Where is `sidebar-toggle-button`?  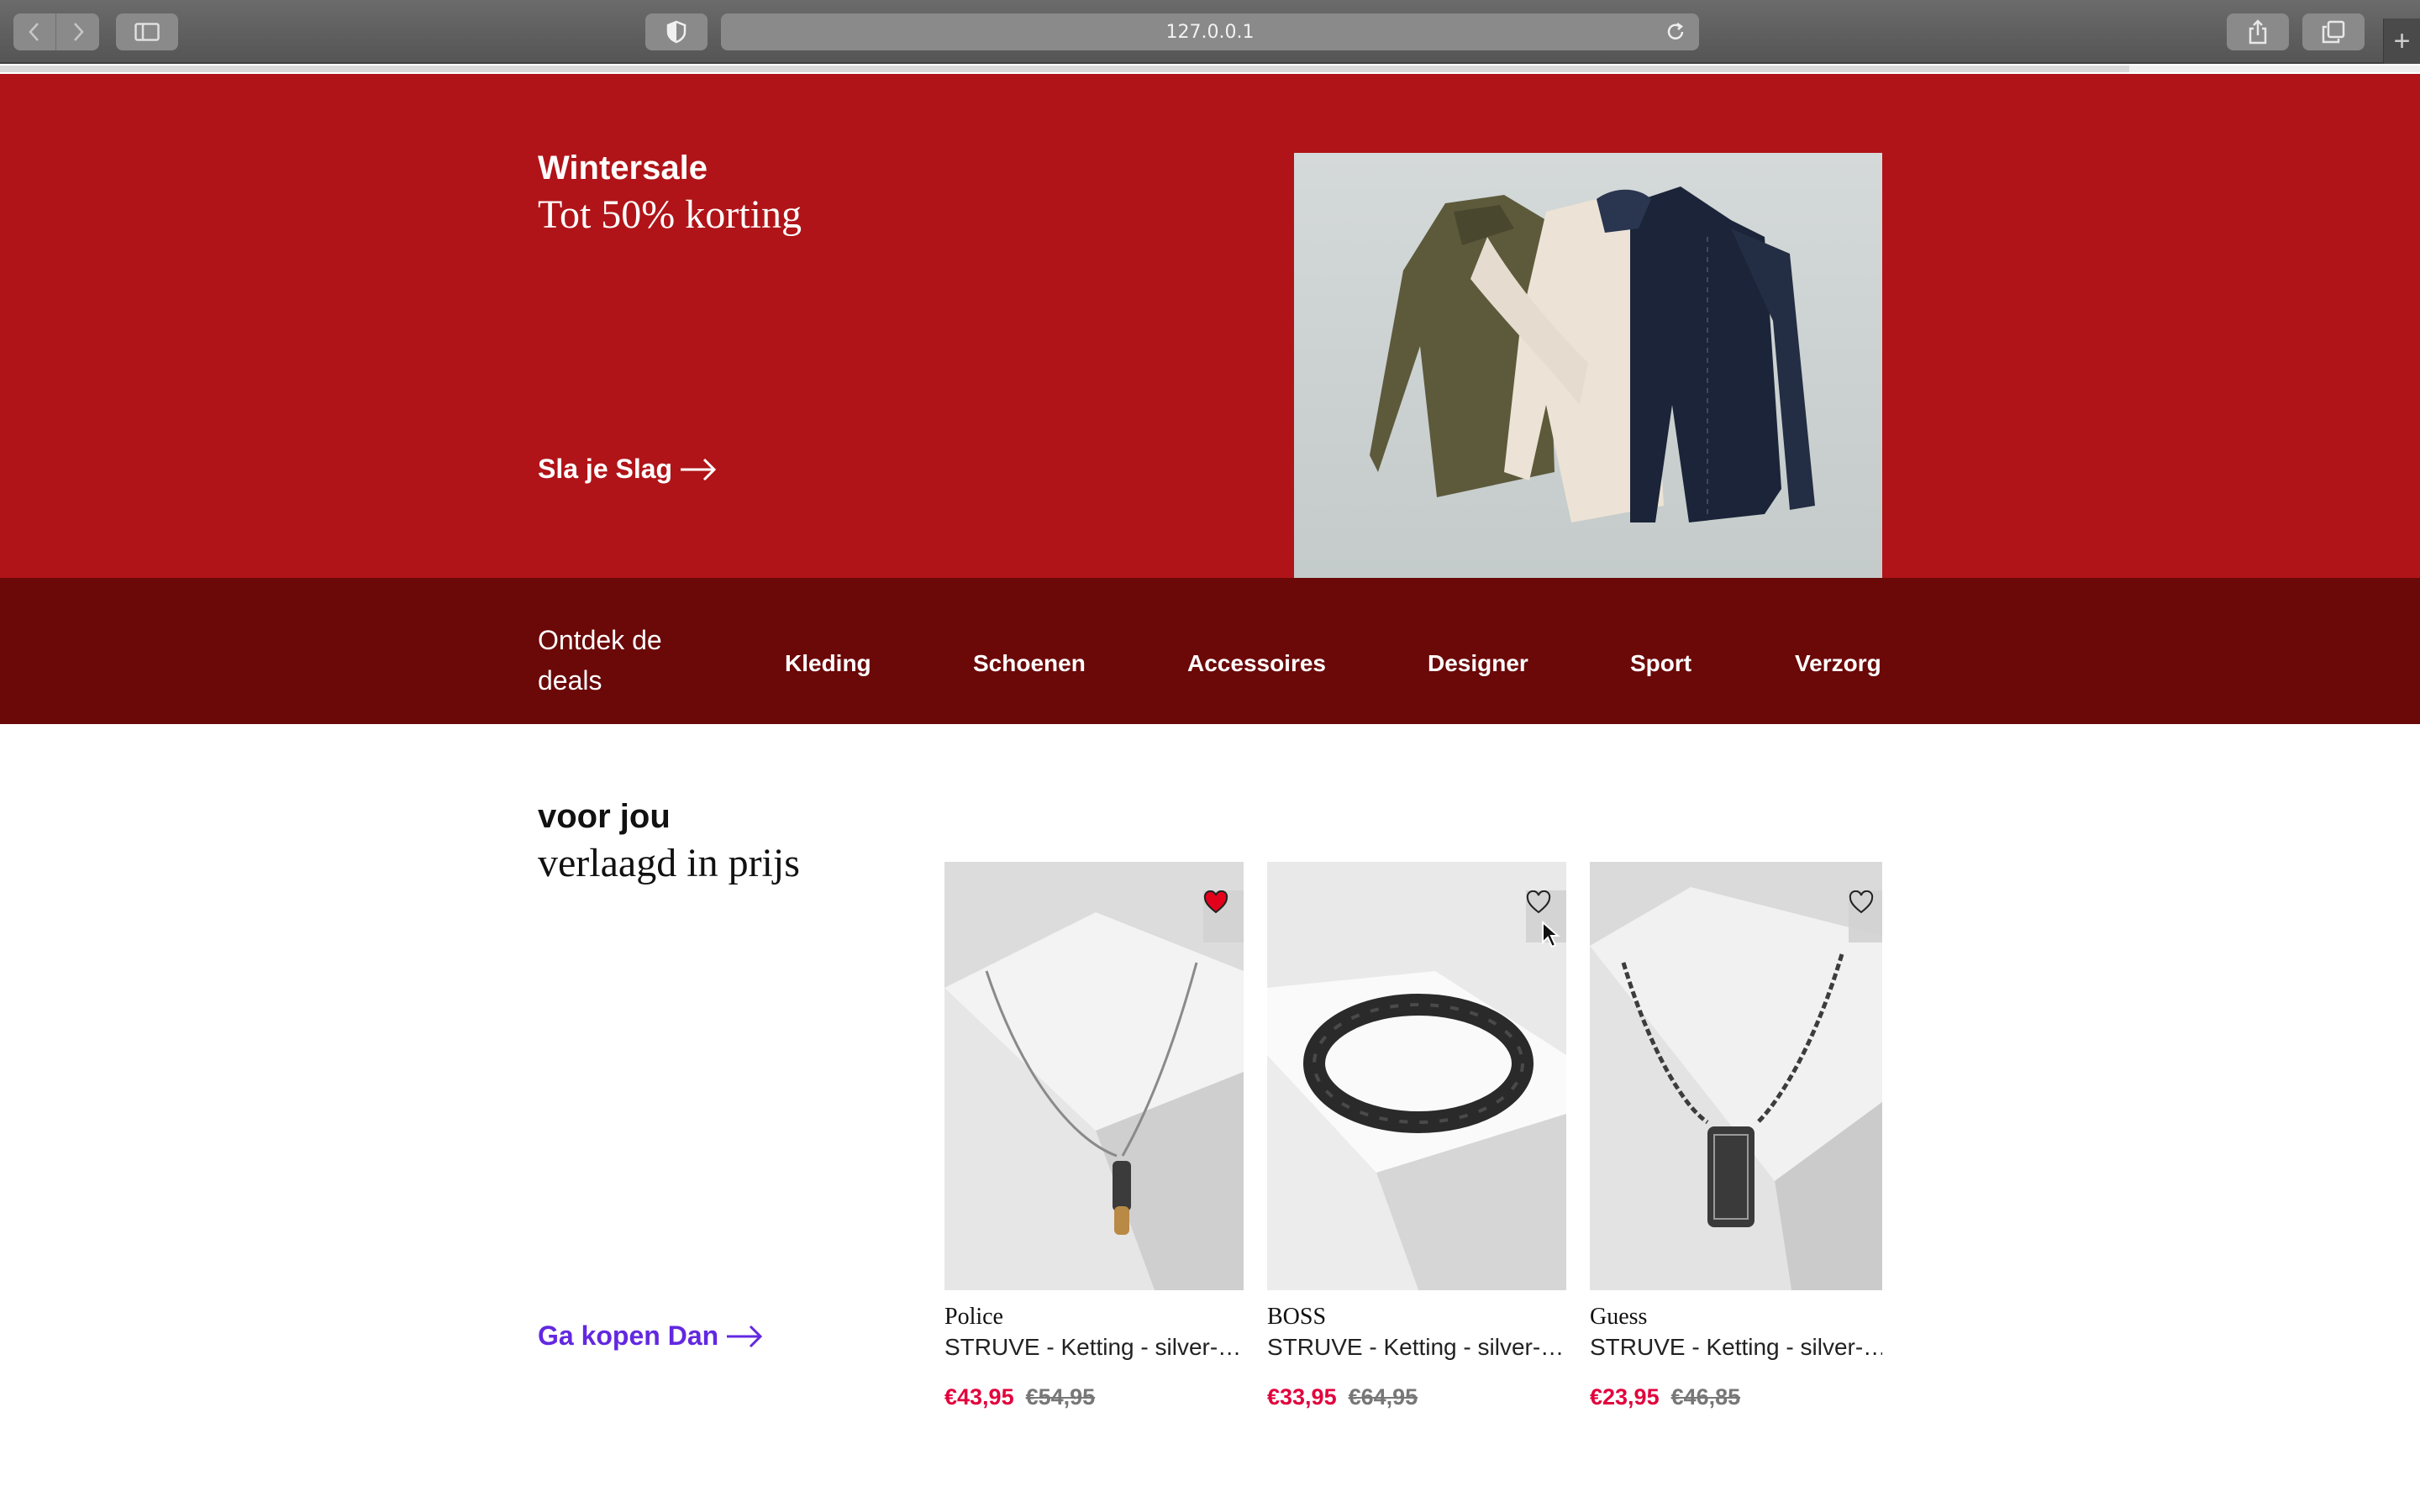
sidebar-toggle-button is located at coordinates (147, 31).